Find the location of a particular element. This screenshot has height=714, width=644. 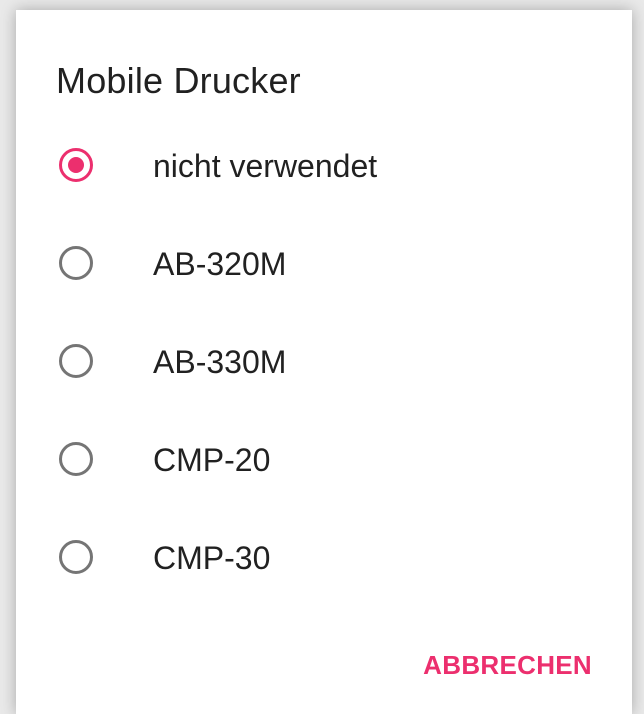

option-ab-320m: AB-320M is located at coordinates (324, 265).